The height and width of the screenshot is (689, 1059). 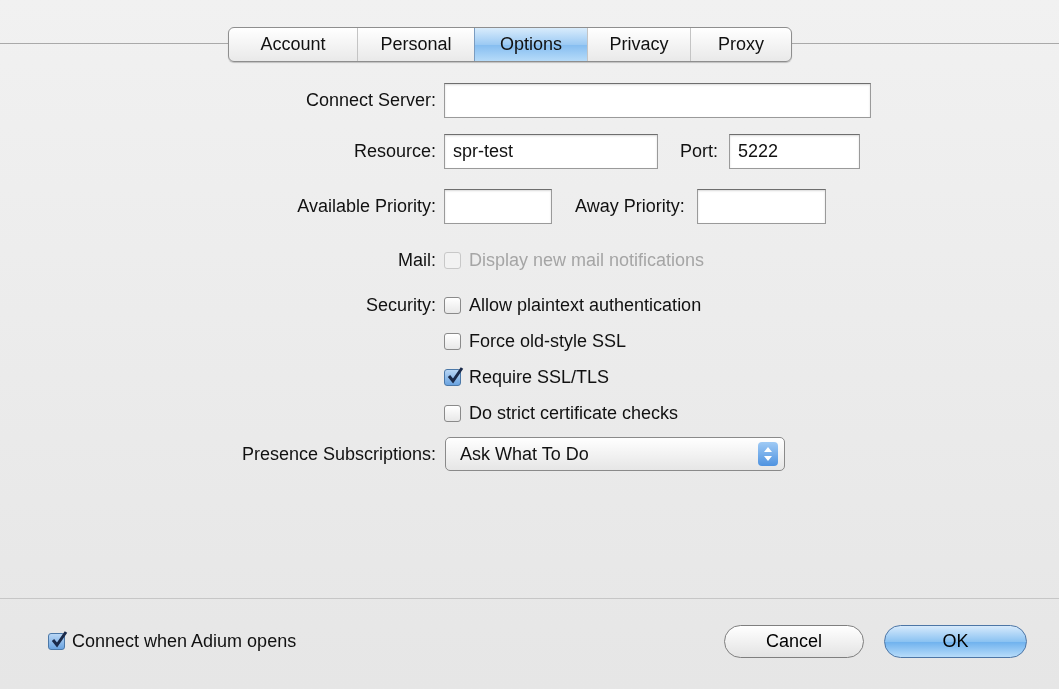 I want to click on field-label: Security:, so click(x=400, y=305).